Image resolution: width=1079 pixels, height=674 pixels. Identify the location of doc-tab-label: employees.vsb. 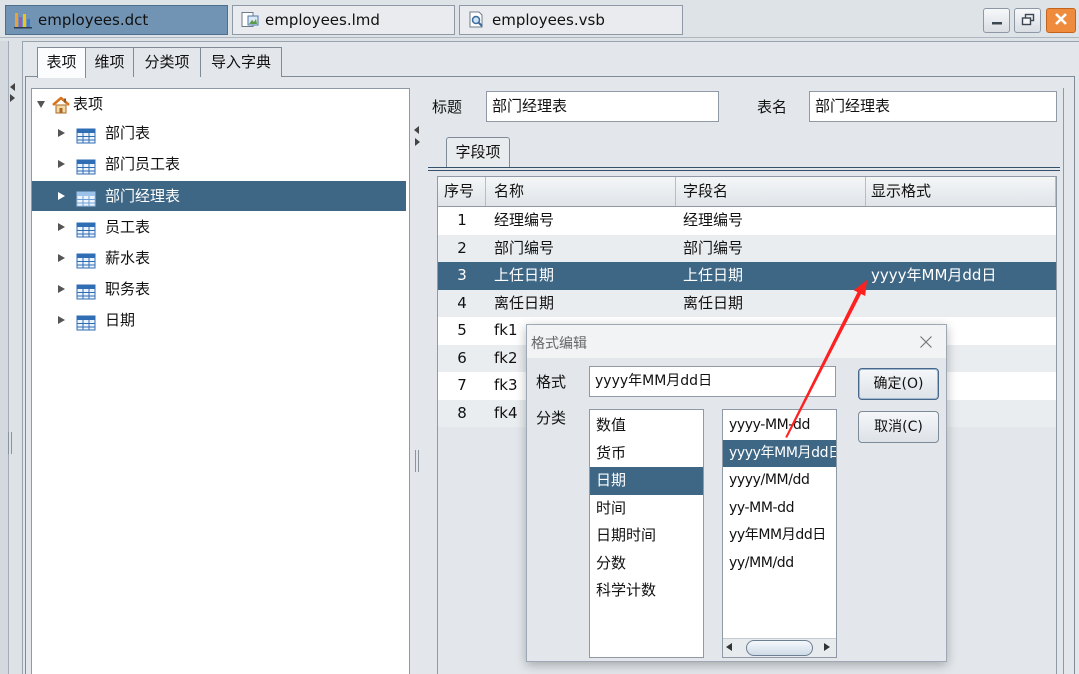
(548, 20).